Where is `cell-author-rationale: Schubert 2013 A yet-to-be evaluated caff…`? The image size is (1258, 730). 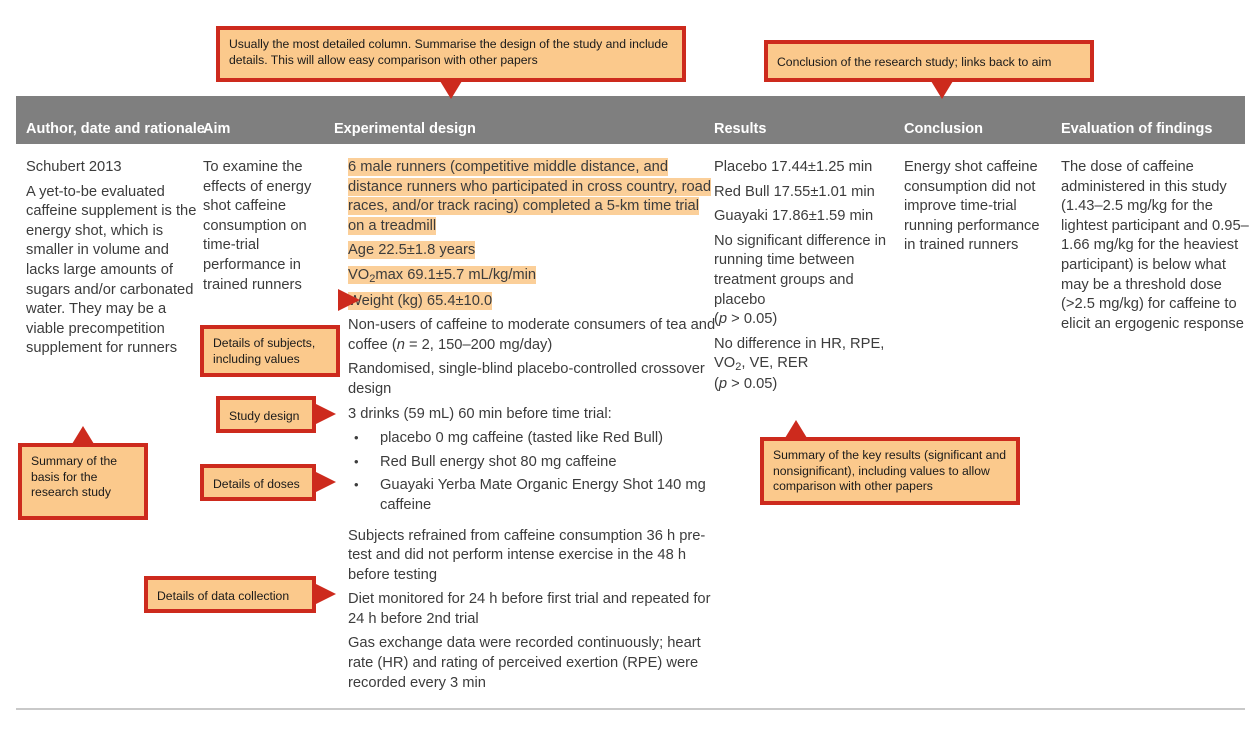
cell-author-rationale: Schubert 2013 A yet-to-be evaluated caff… is located at coordinates (115, 258).